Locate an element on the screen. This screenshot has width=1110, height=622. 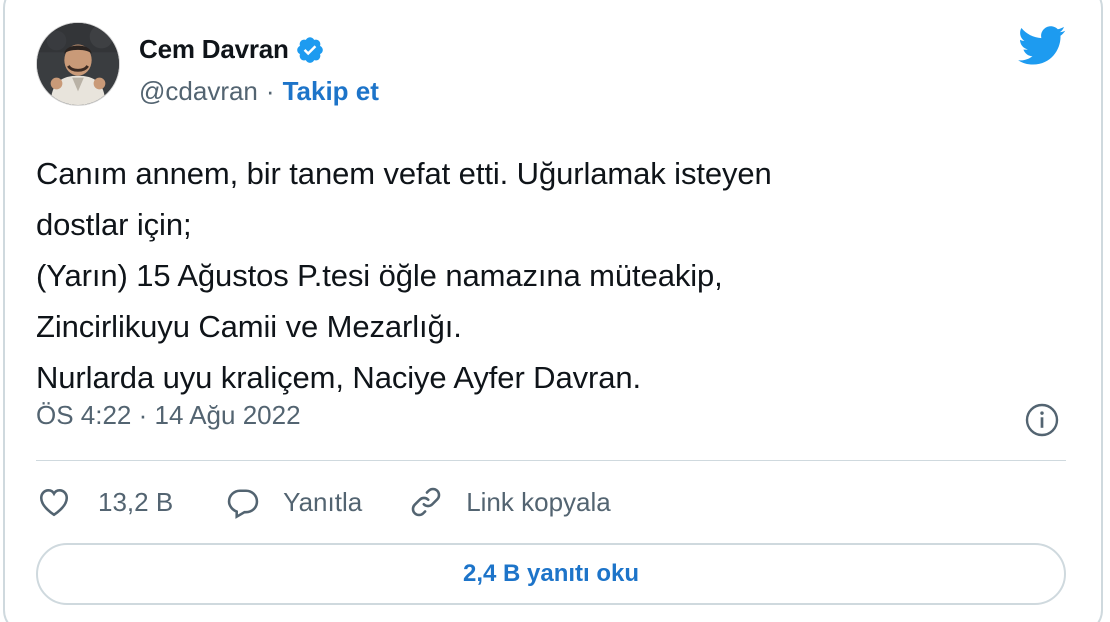
read-replies-button: 2,4 B yanıtı oku is located at coordinates (551, 574).